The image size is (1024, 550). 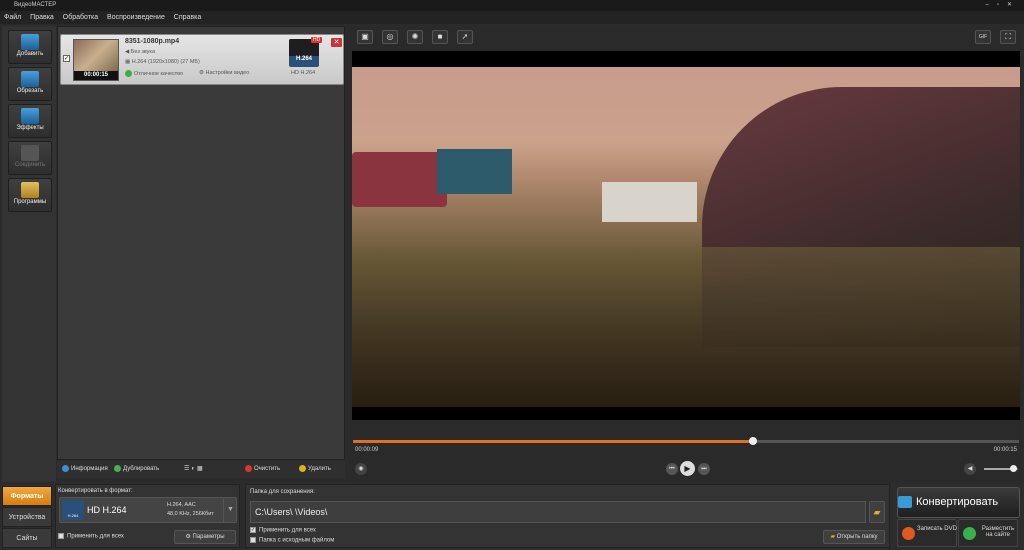 I want to click on brightness-icon: ✺, so click(x=415, y=37).